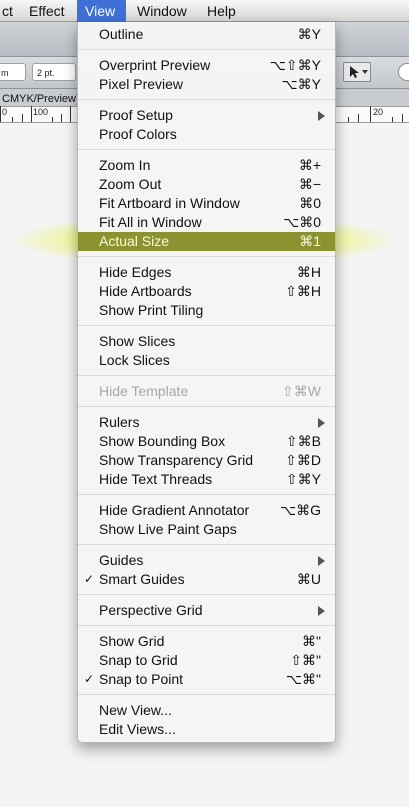  Describe the element at coordinates (206, 165) in the screenshot. I see `menu-item-zoom-in: Zoom In ⌘+` at that location.